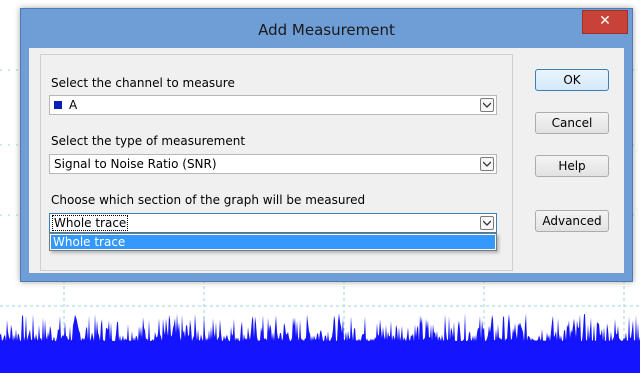  Describe the element at coordinates (572, 123) in the screenshot. I see `cancel-button: Cancel` at that location.